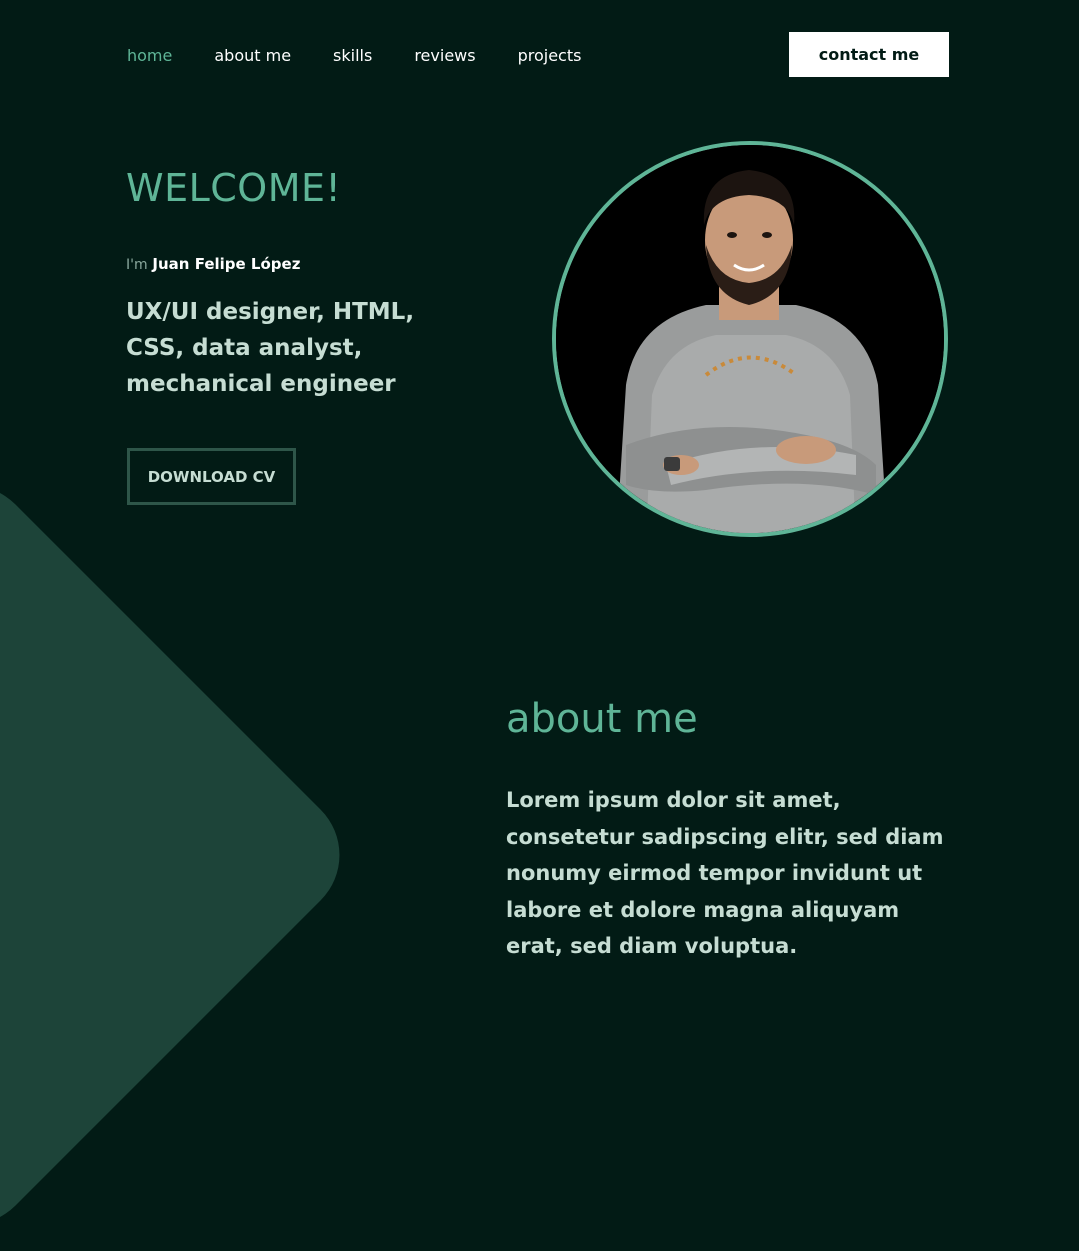  I want to click on nav-link-skills: skills, so click(352, 55).